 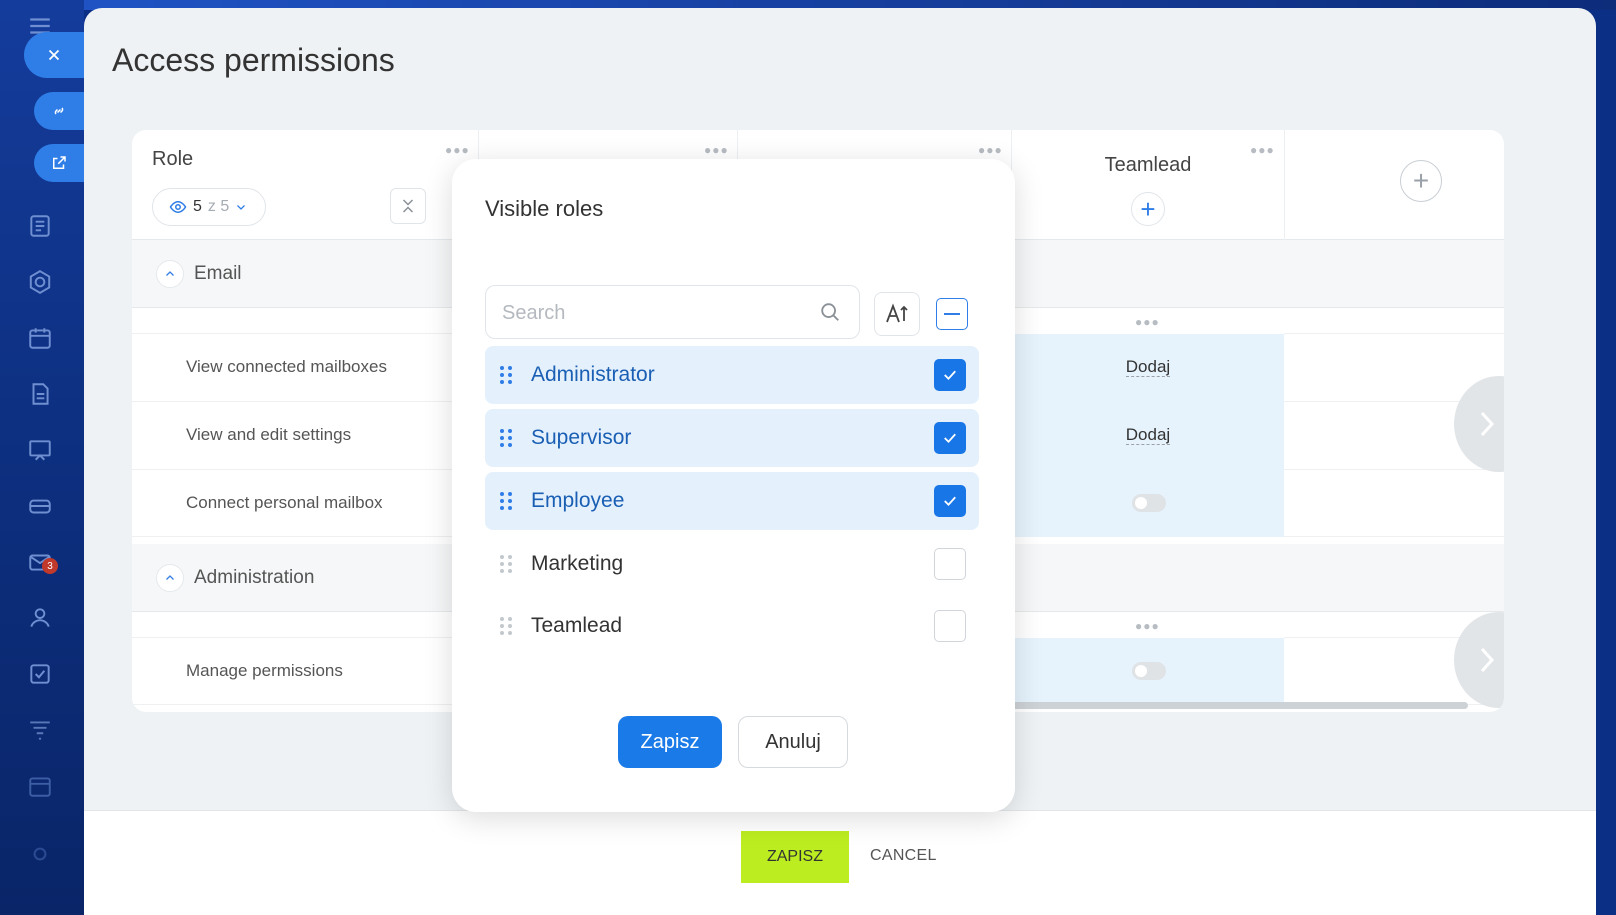 I want to click on close-slider-button, so click(x=54, y=55).